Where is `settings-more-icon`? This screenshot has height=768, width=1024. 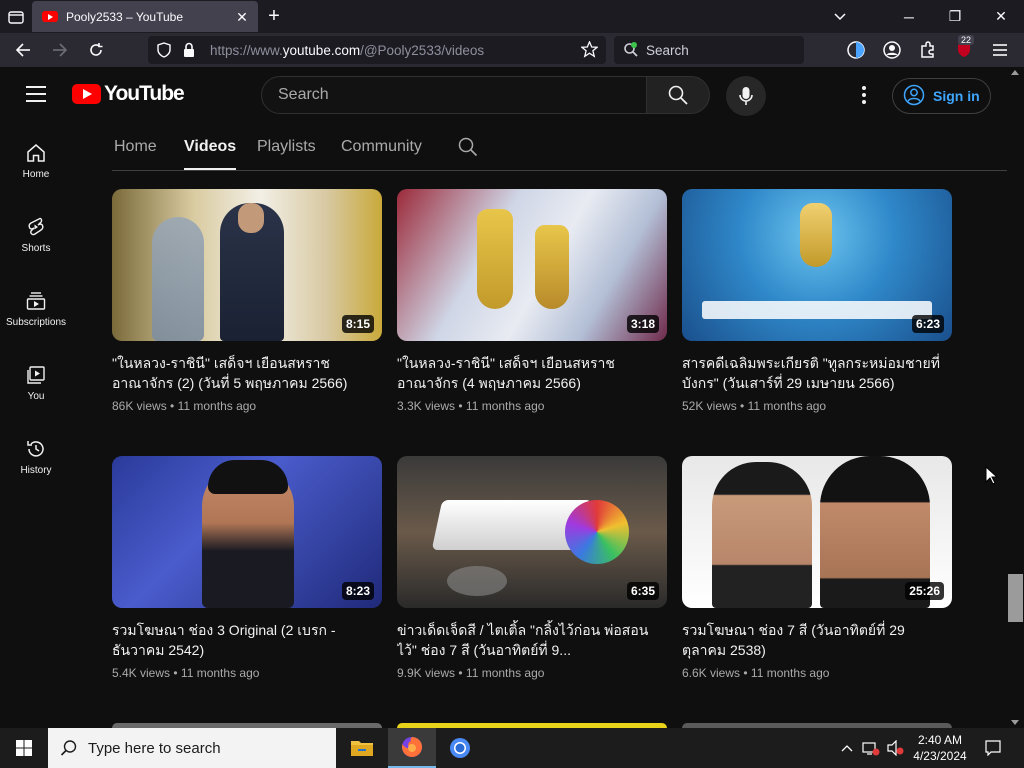 settings-more-icon is located at coordinates (864, 95).